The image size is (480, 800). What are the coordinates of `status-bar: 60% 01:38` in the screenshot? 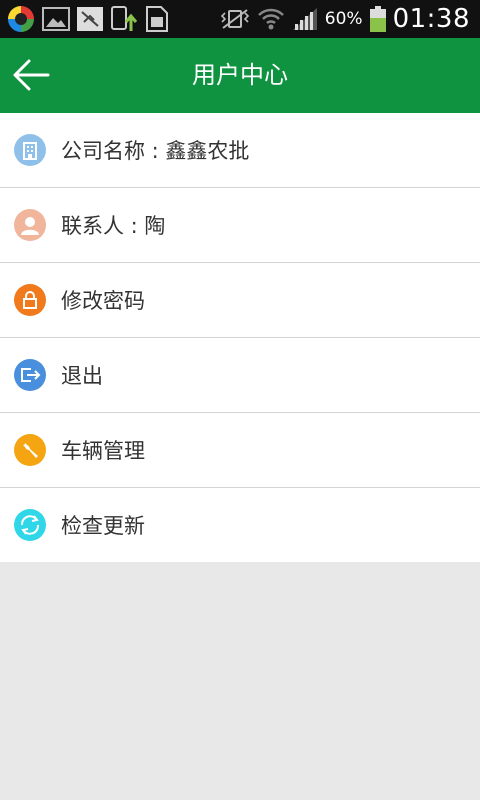 It's located at (240, 19).